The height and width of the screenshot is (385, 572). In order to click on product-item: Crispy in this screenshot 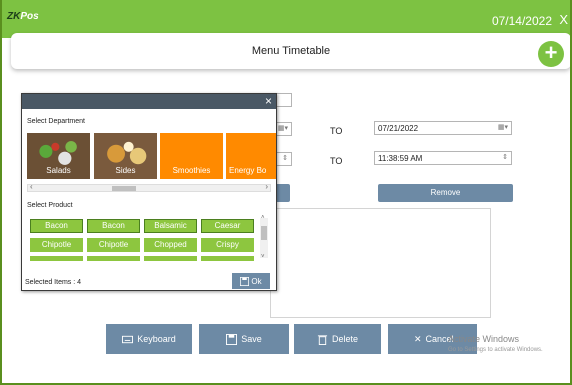, I will do `click(227, 245)`.